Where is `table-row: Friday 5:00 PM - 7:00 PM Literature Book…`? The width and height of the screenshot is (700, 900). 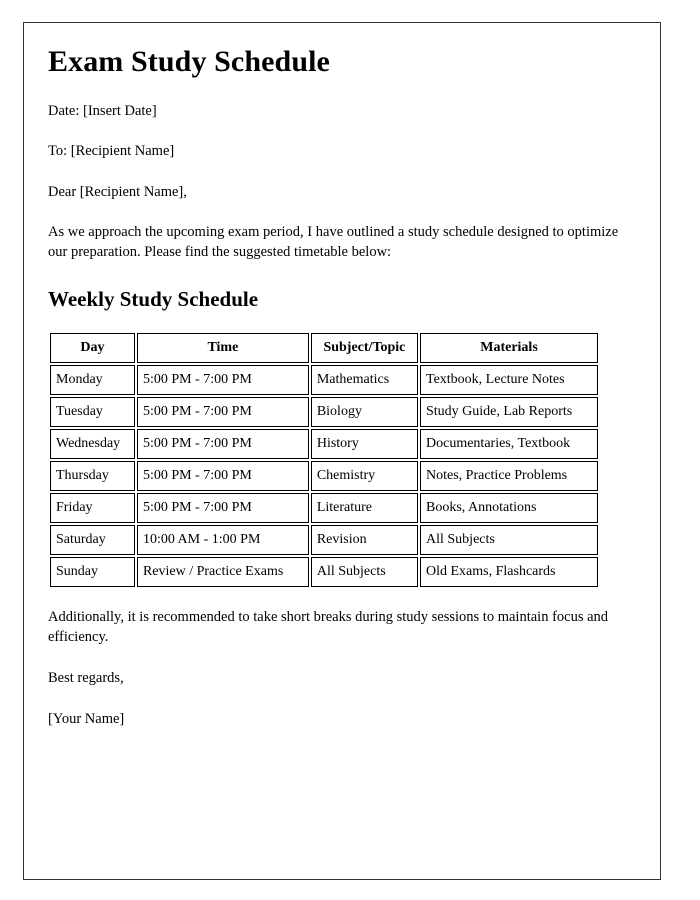 table-row: Friday 5:00 PM - 7:00 PM Literature Book… is located at coordinates (324, 508).